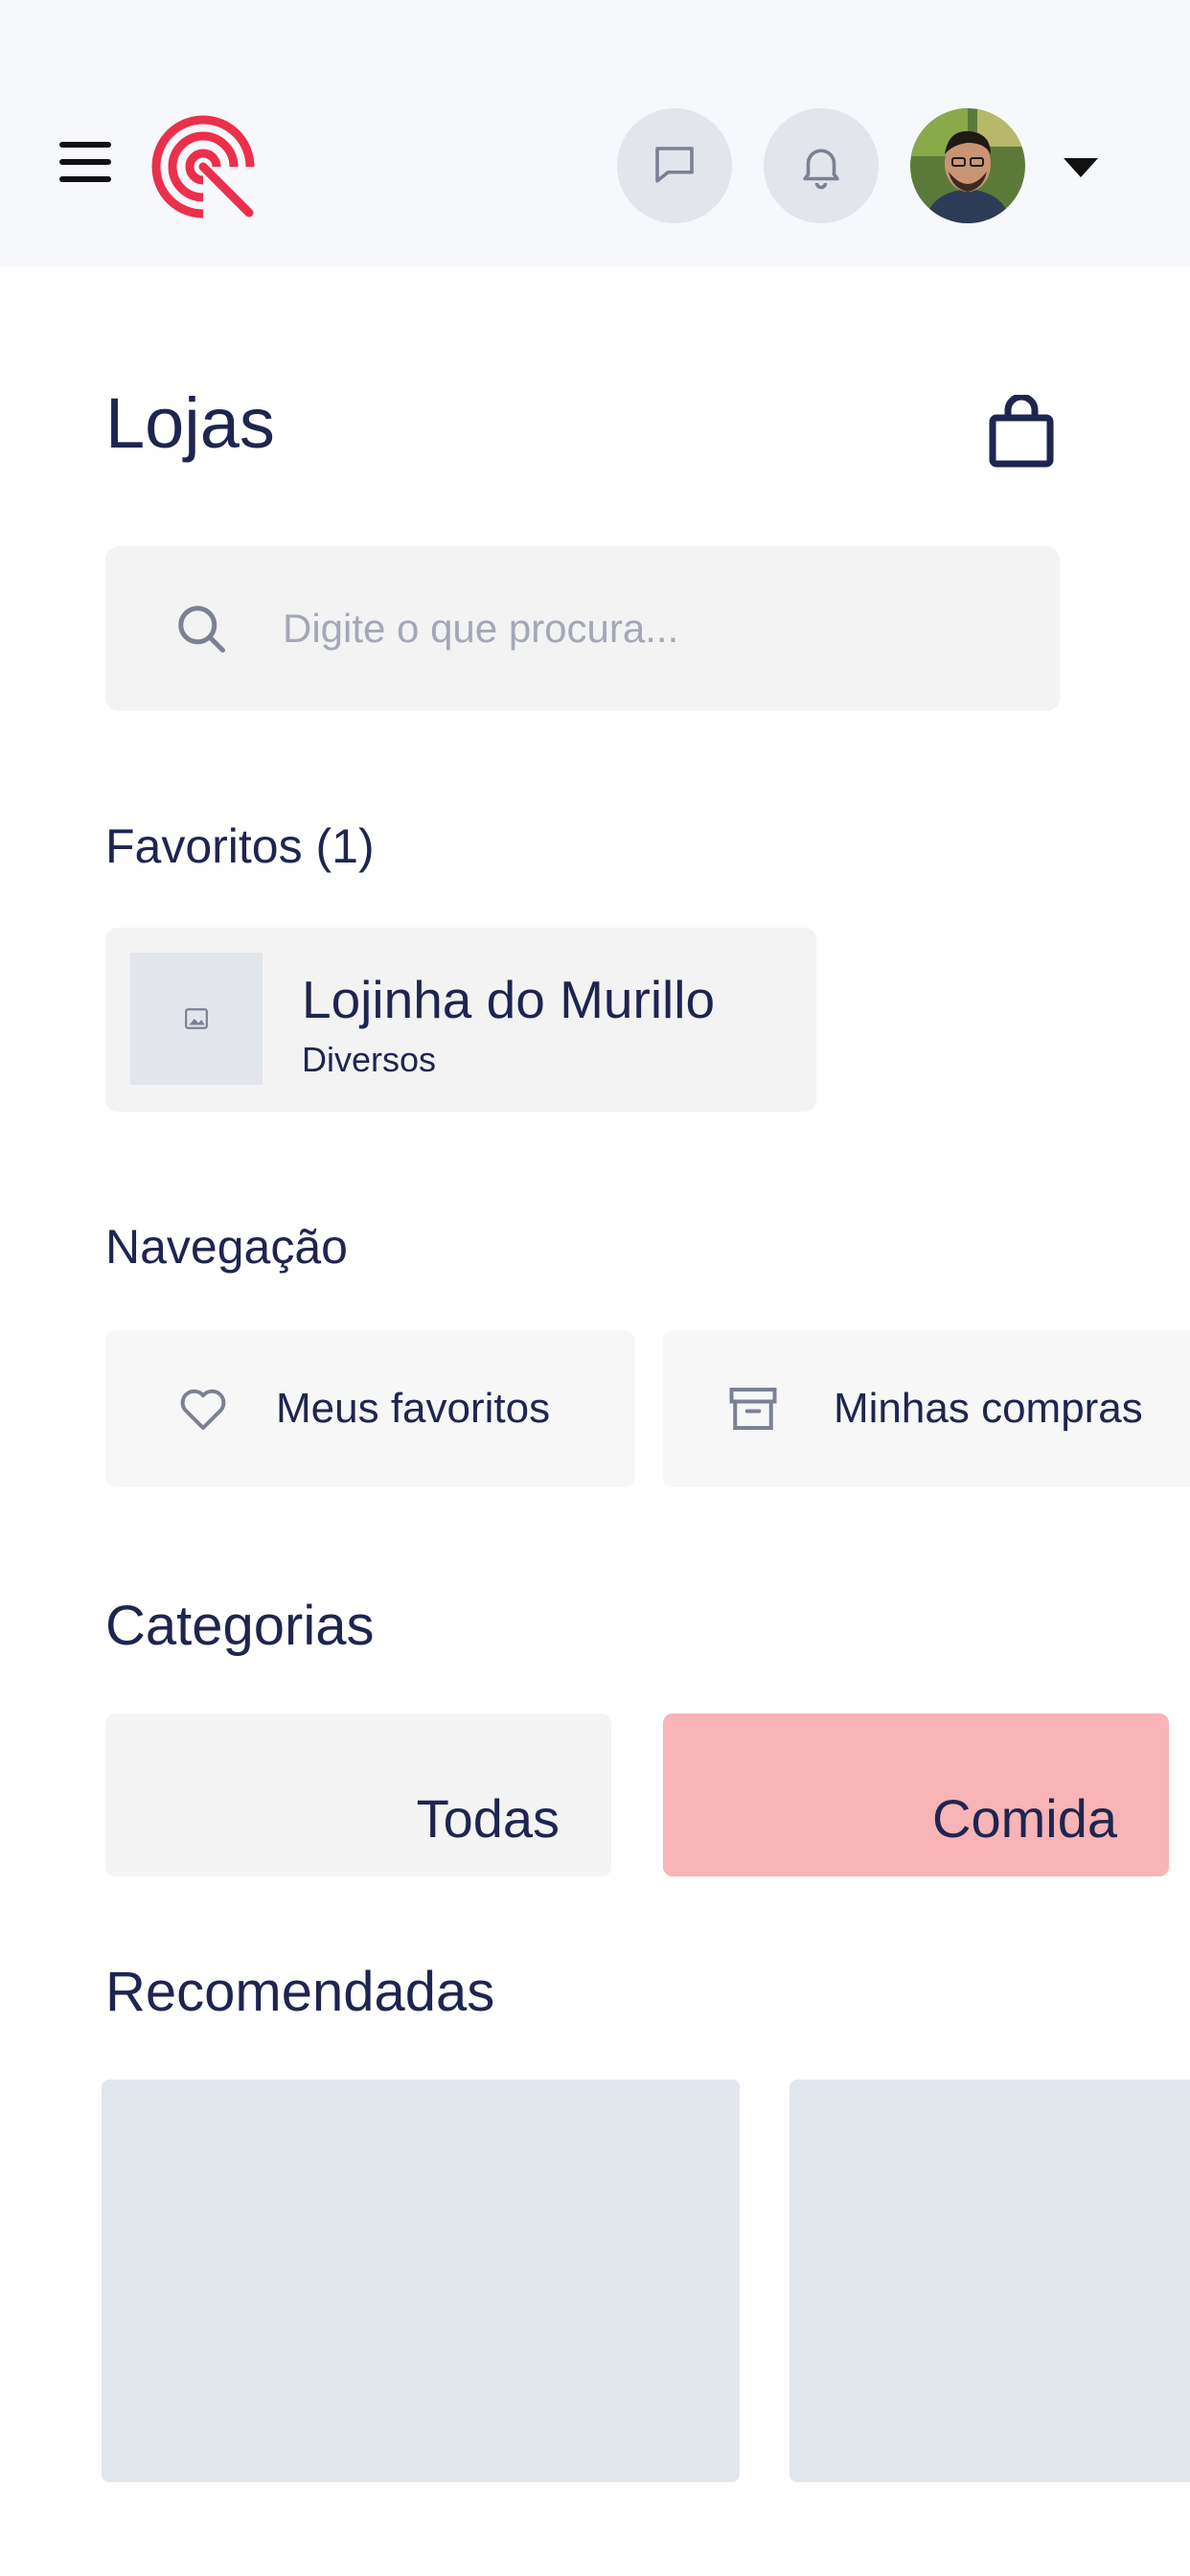 This screenshot has width=1190, height=2576. I want to click on top-header, so click(595, 133).